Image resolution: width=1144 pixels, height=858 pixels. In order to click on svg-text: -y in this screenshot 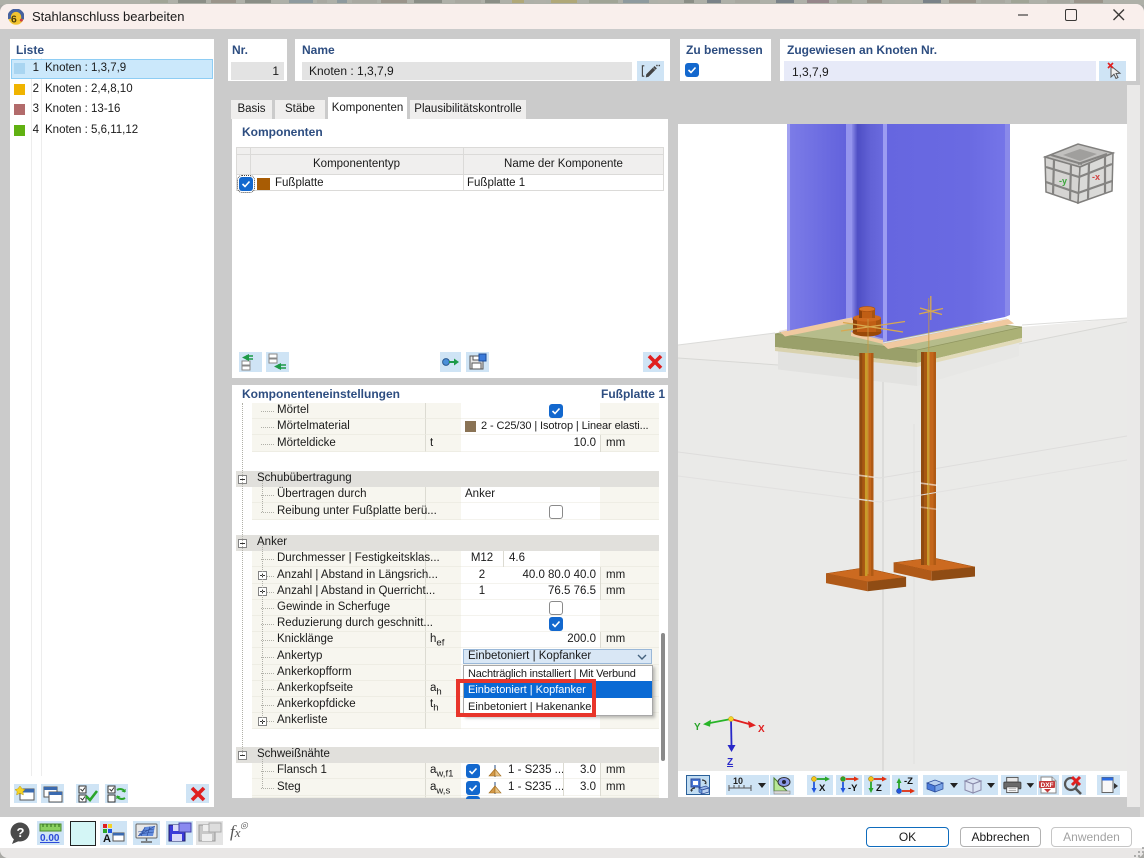, I will do `click(1063, 181)`.